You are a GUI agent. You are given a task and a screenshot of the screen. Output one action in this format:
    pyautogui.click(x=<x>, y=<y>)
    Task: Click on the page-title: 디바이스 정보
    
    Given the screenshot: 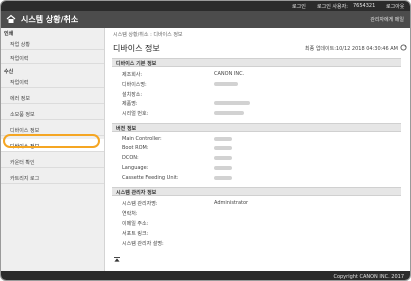 What is the action you would take?
    pyautogui.click(x=136, y=48)
    